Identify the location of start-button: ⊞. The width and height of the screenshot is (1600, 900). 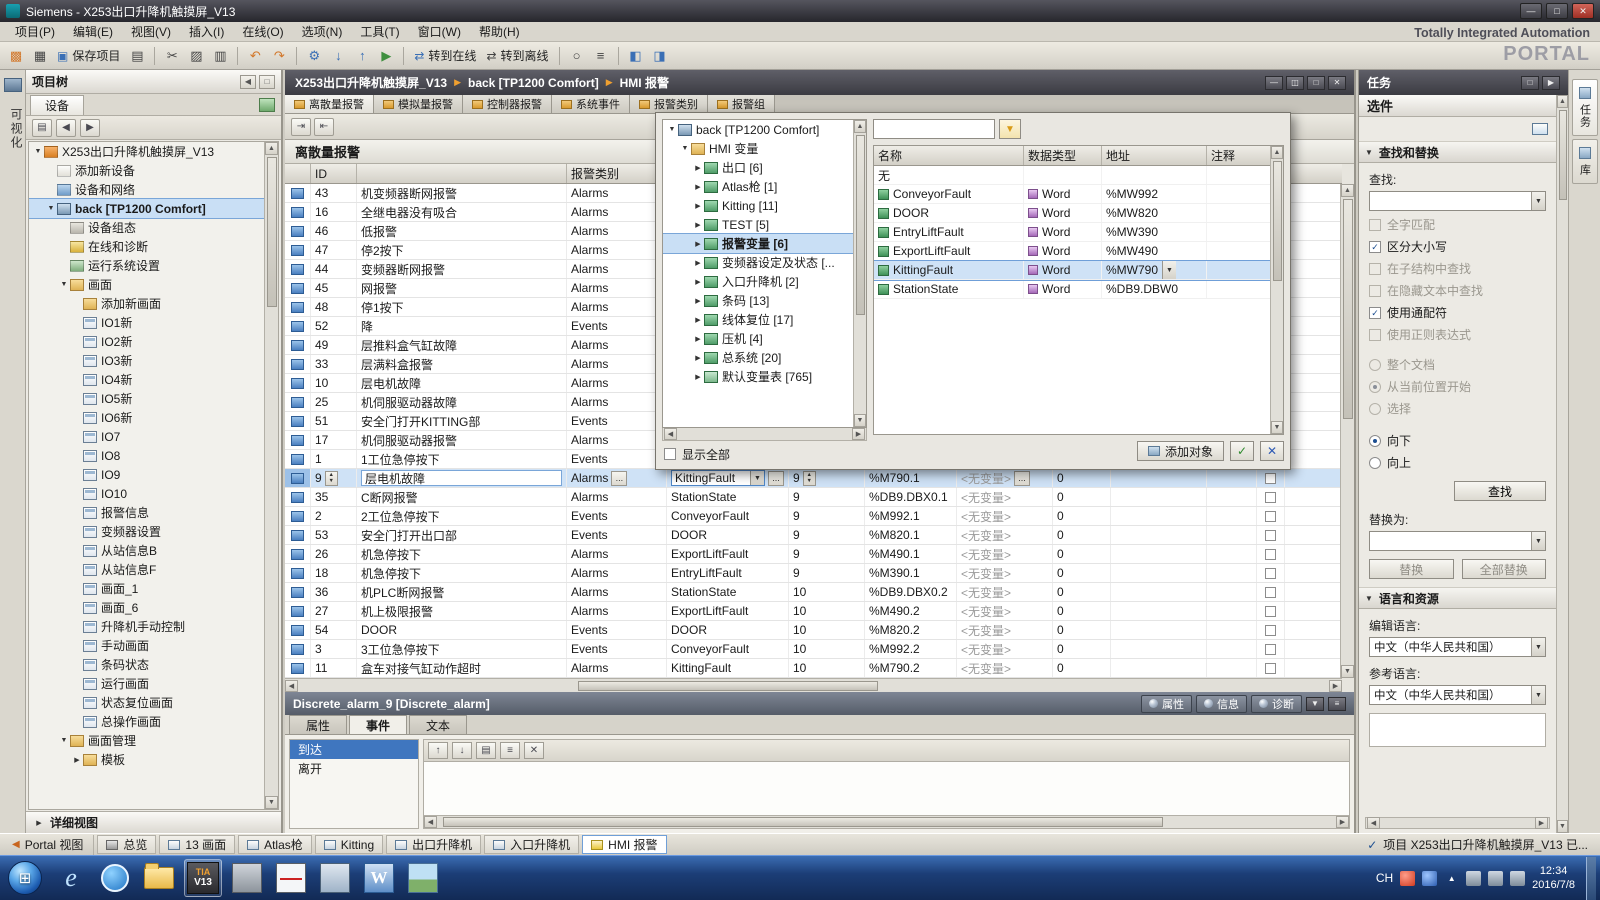
(25, 878).